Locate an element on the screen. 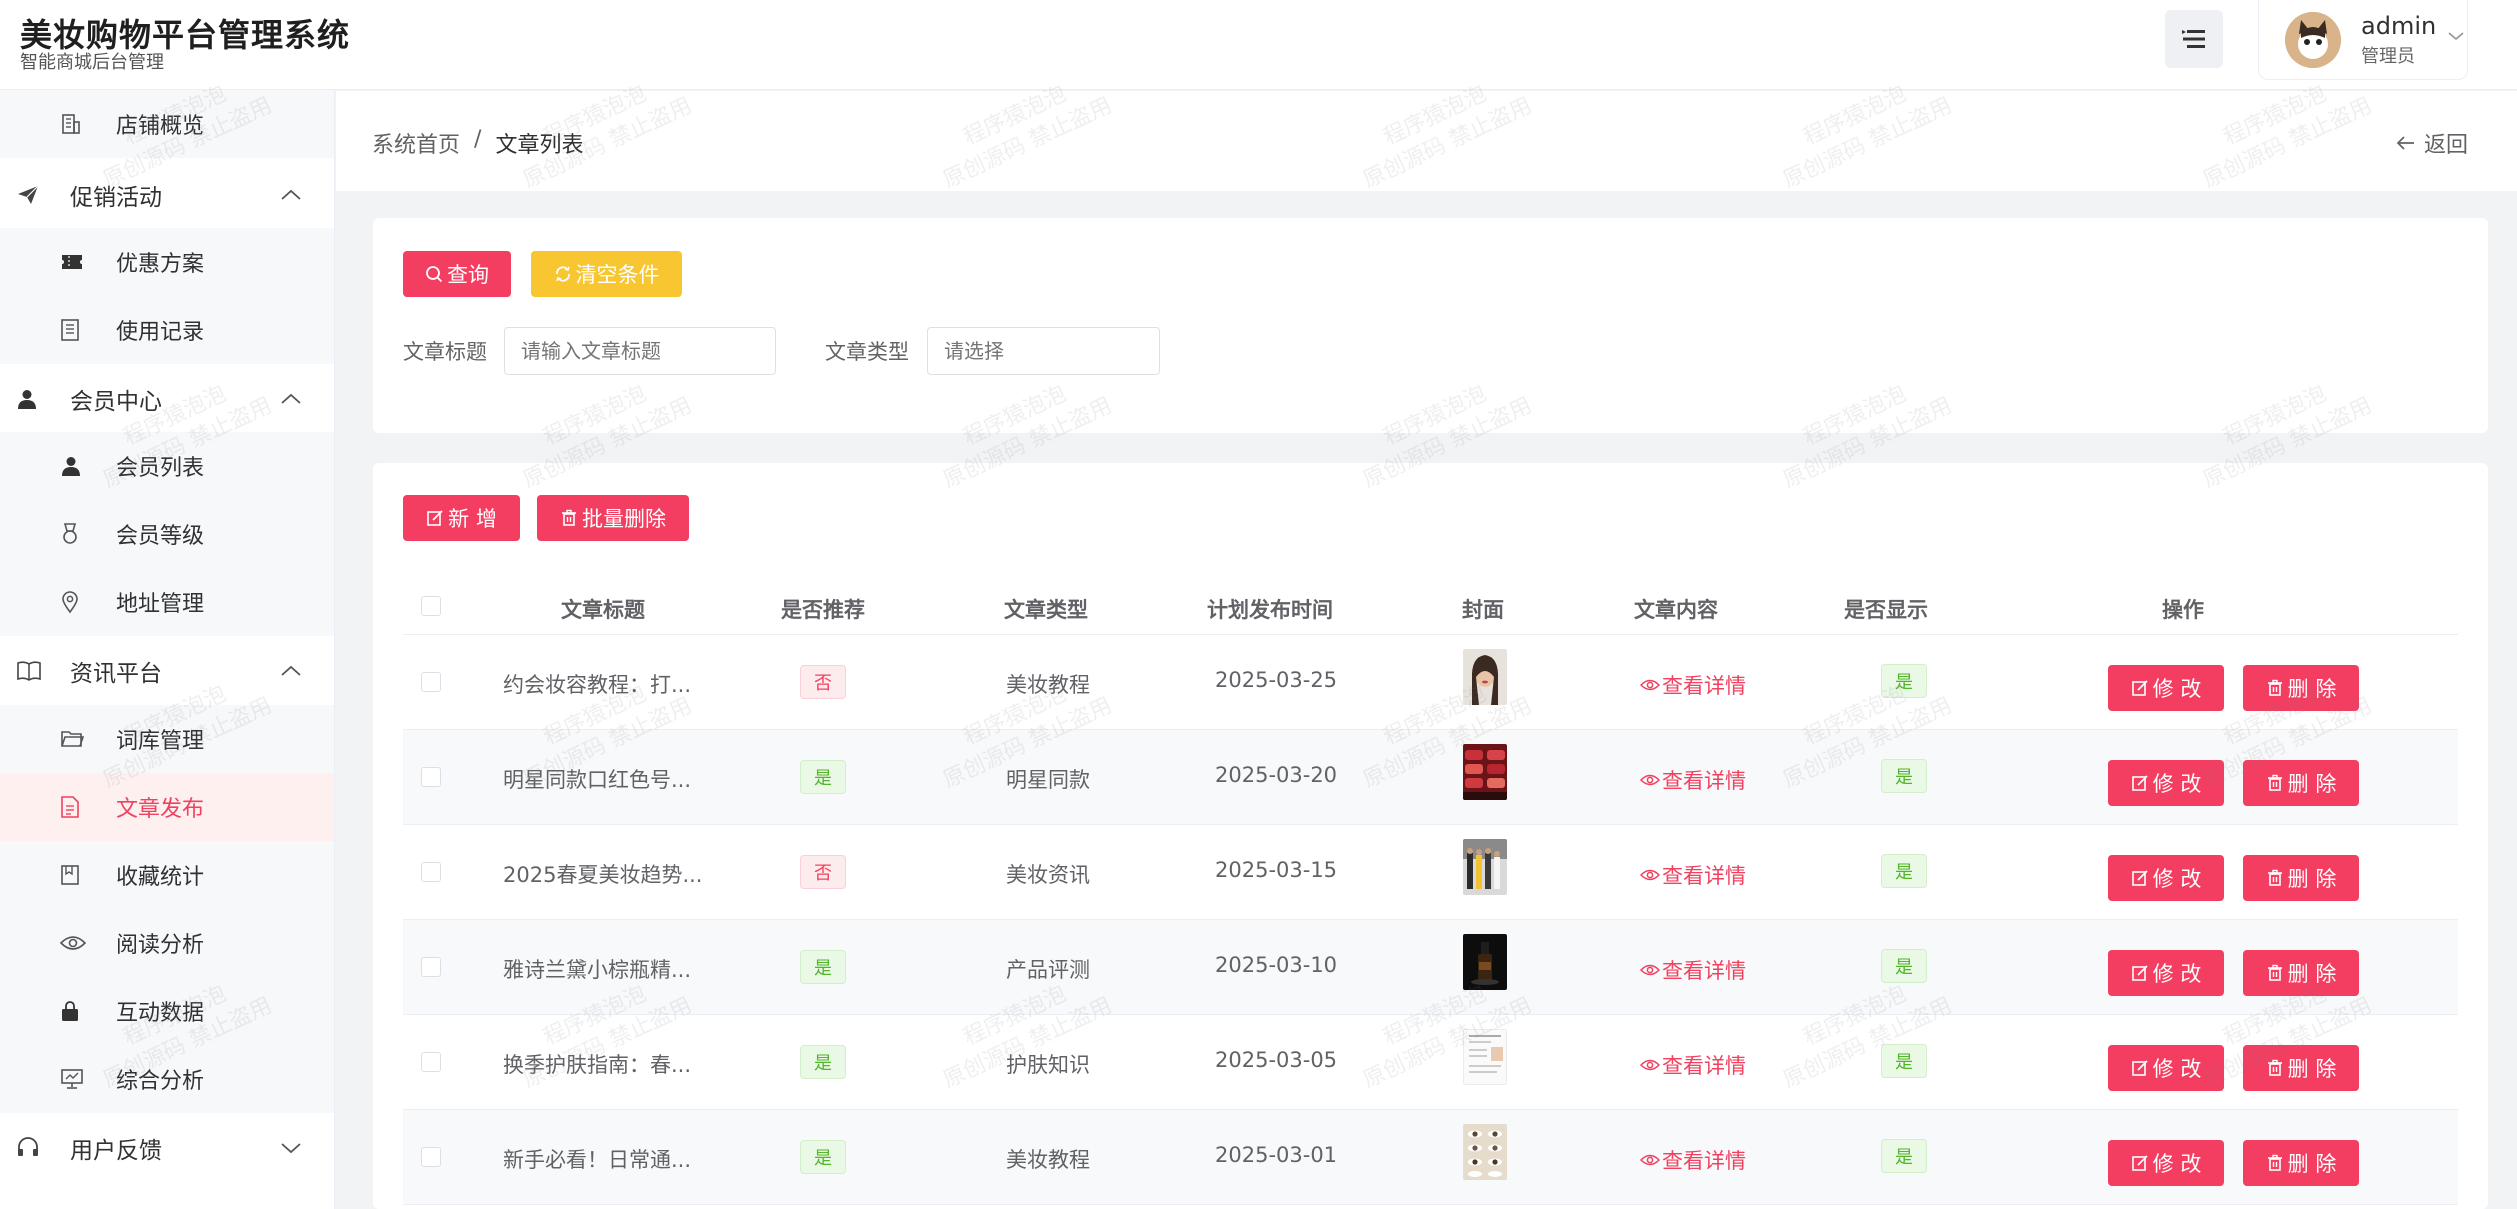 This screenshot has height=1209, width=2517. chevron-up-icon is located at coordinates (291, 195).